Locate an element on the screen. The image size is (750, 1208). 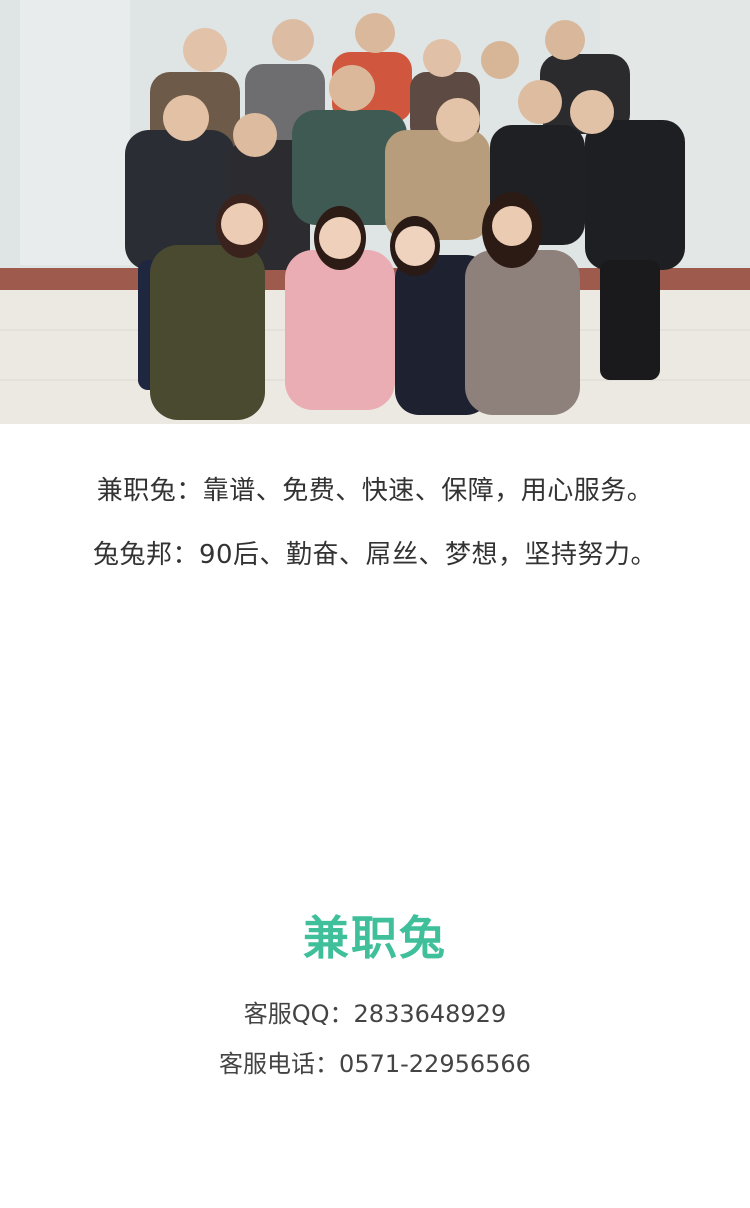
brand-name: 兼职兔 is located at coordinates (375, 938).